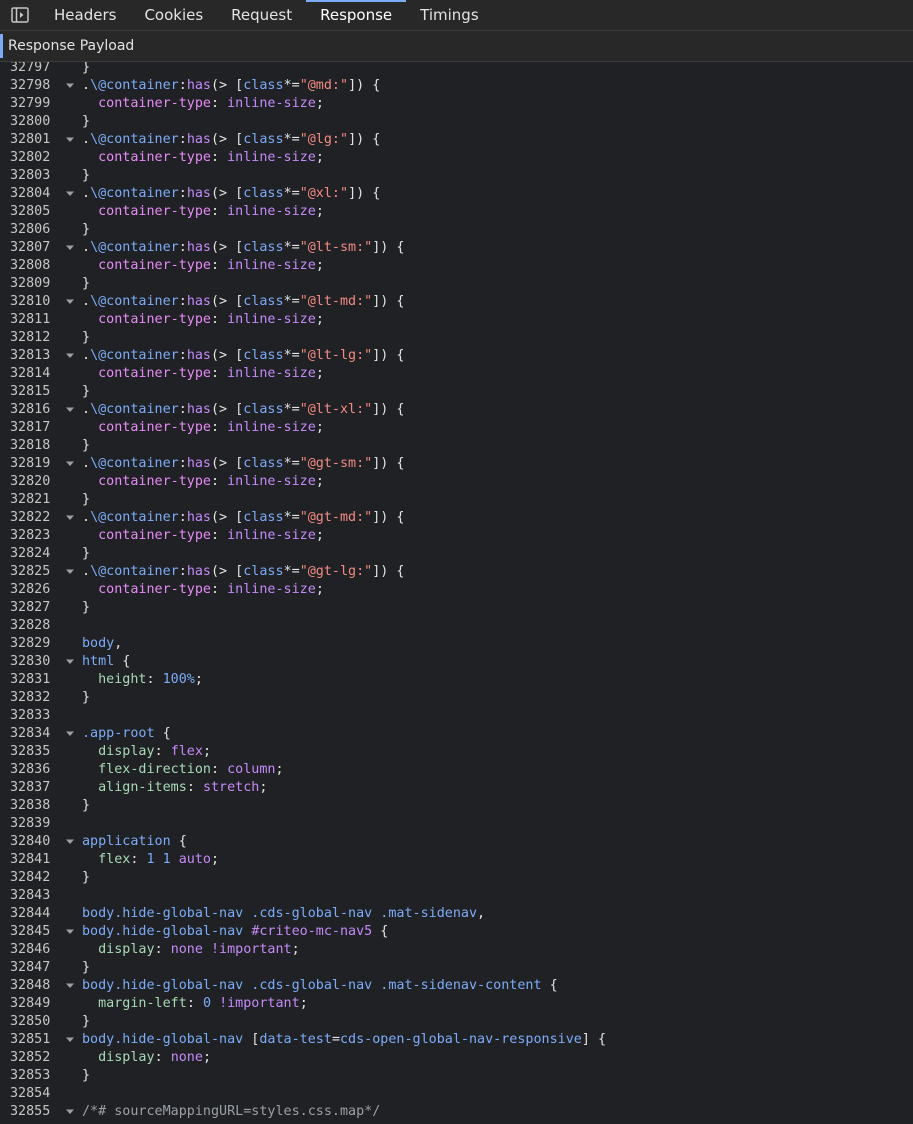  I want to click on line-number: 32828, so click(30, 625).